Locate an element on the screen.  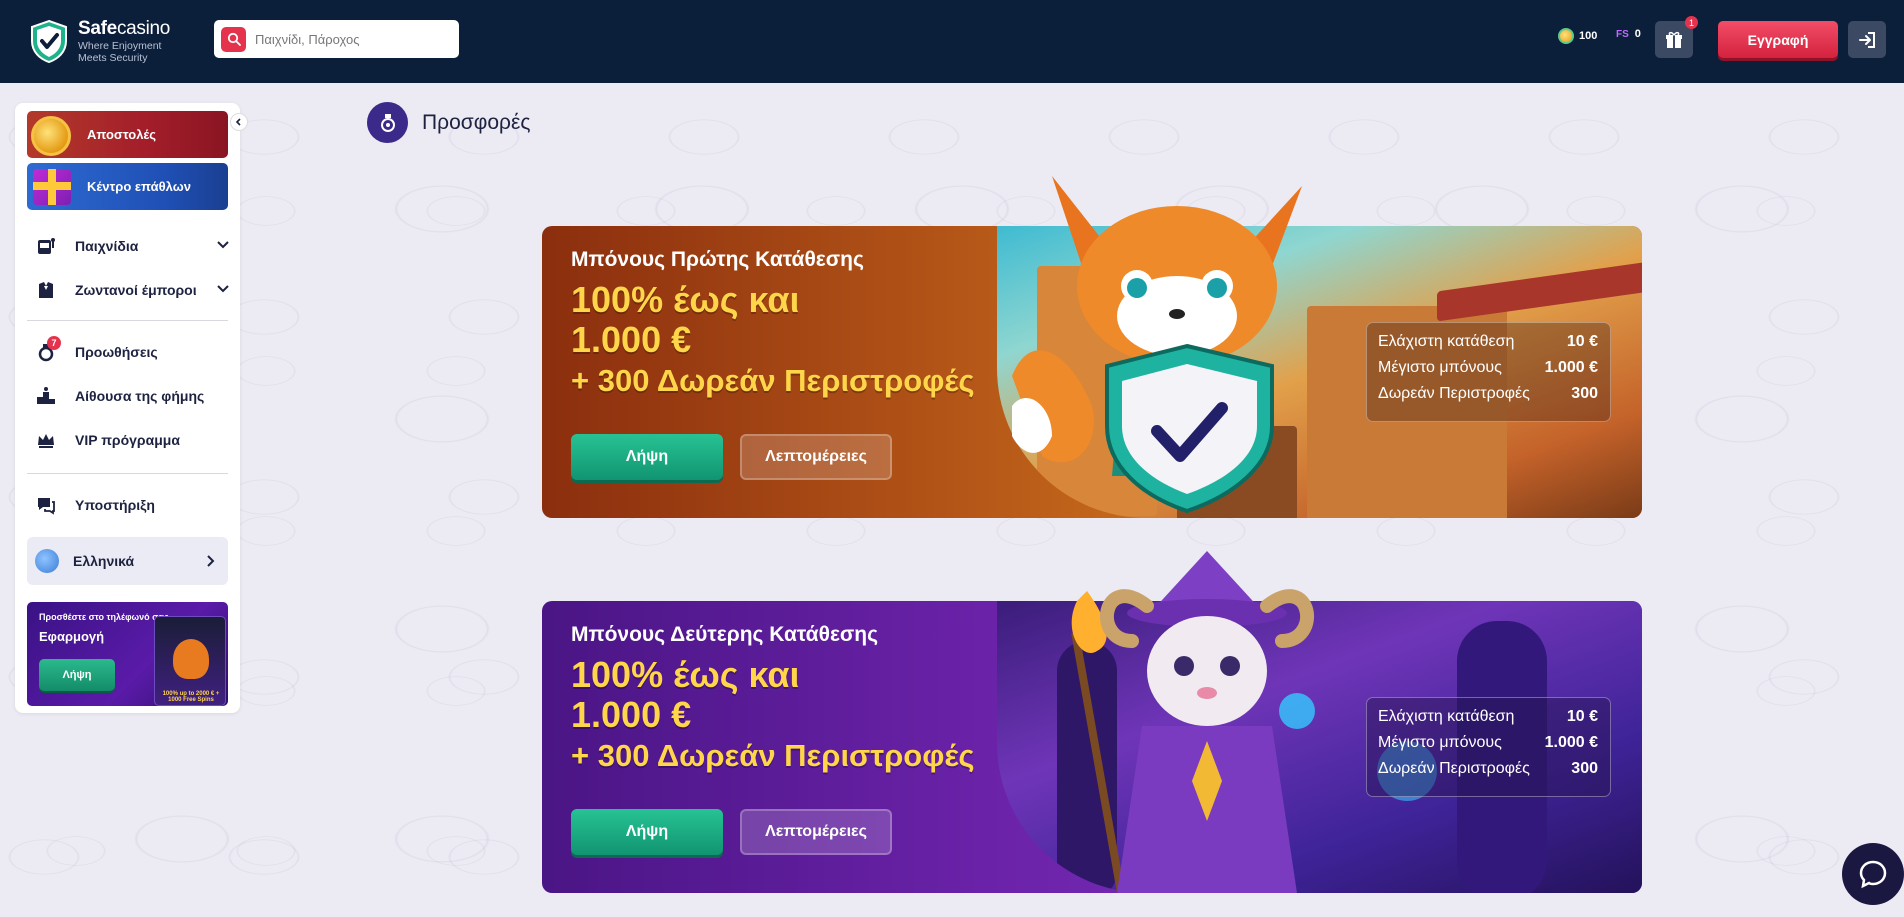
missions-button: Αποστολές is located at coordinates (127, 134).